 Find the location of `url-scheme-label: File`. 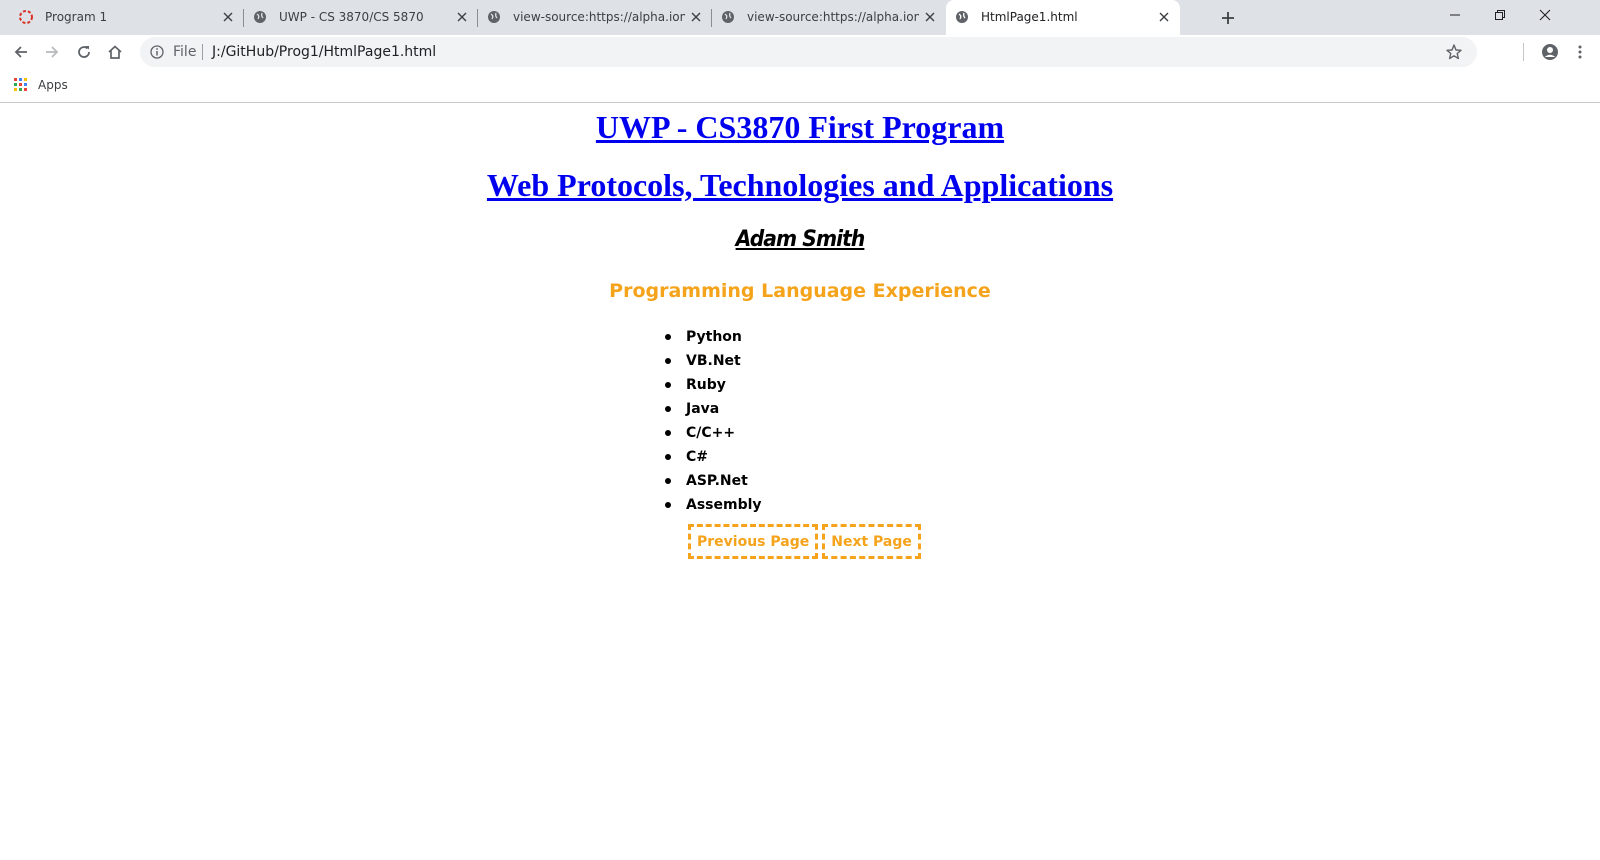

url-scheme-label: File is located at coordinates (185, 52).